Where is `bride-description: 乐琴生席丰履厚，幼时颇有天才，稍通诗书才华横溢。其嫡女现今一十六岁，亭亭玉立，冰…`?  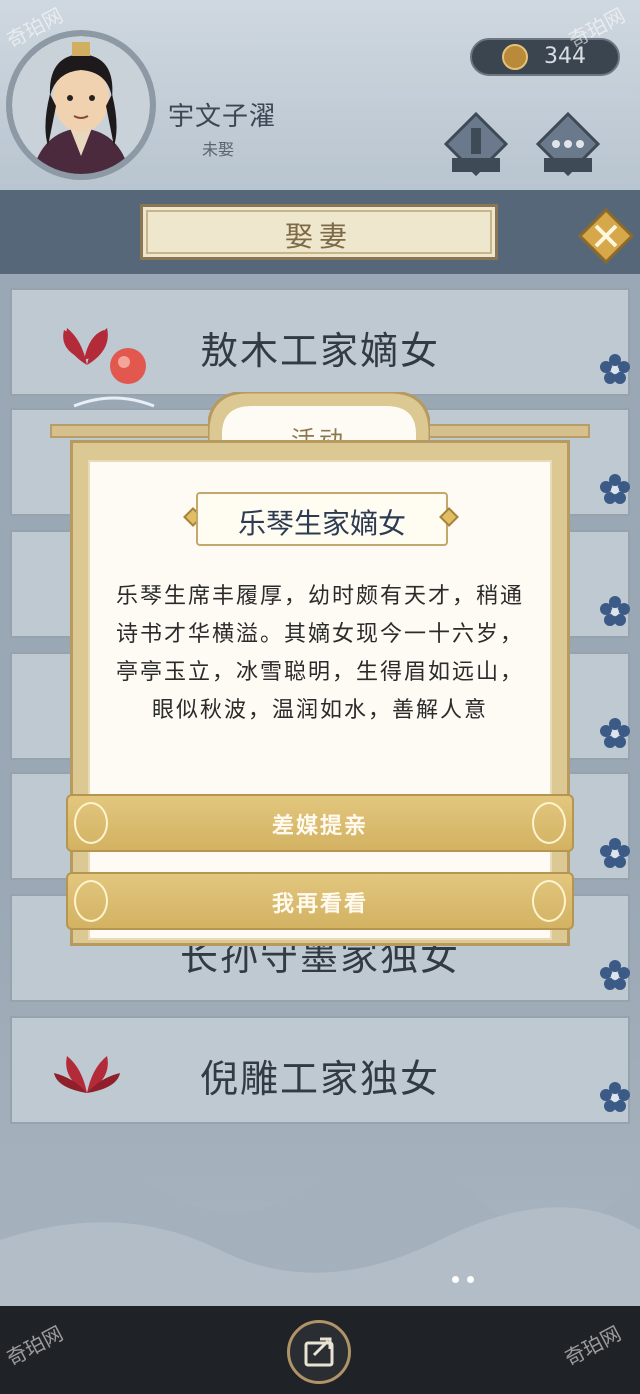 bride-description: 乐琴生席丰履厚，幼时颇有天才，稍通诗书才华横溢。其嫡女现今一十六岁，亭亭玉立，冰… is located at coordinates (319, 653).